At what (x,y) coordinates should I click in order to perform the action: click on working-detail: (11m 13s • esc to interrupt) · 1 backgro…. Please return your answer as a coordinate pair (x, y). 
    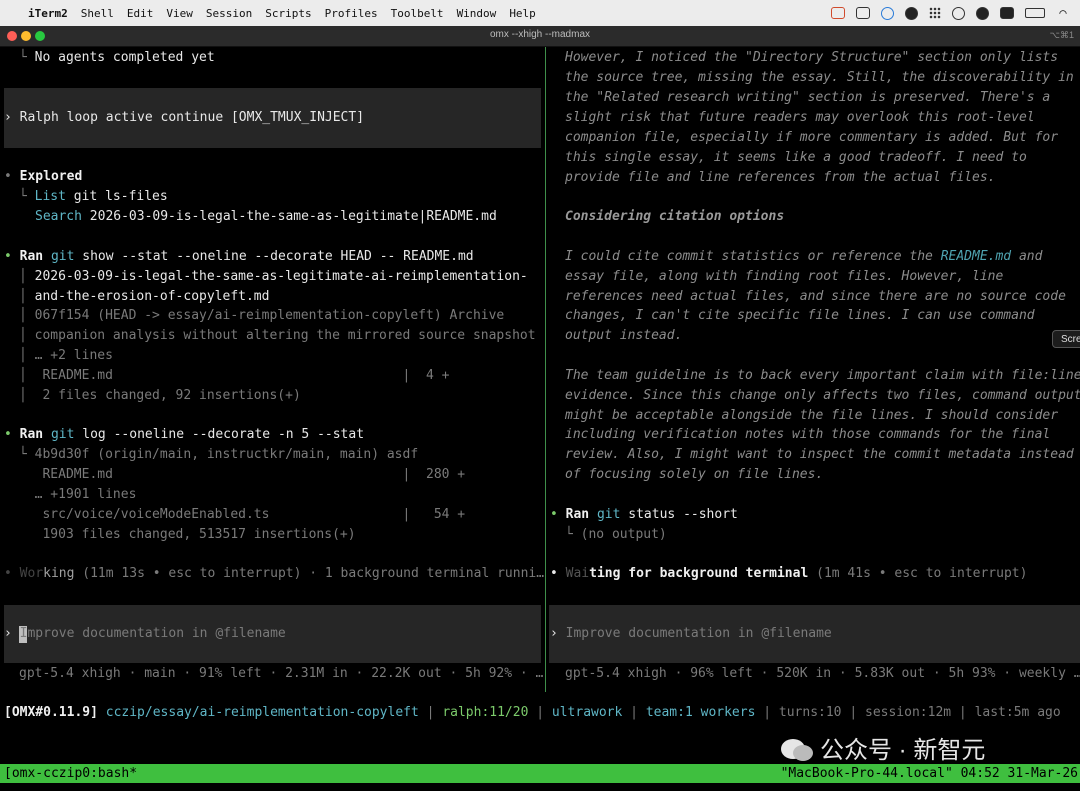
    Looking at the image, I should click on (309, 573).